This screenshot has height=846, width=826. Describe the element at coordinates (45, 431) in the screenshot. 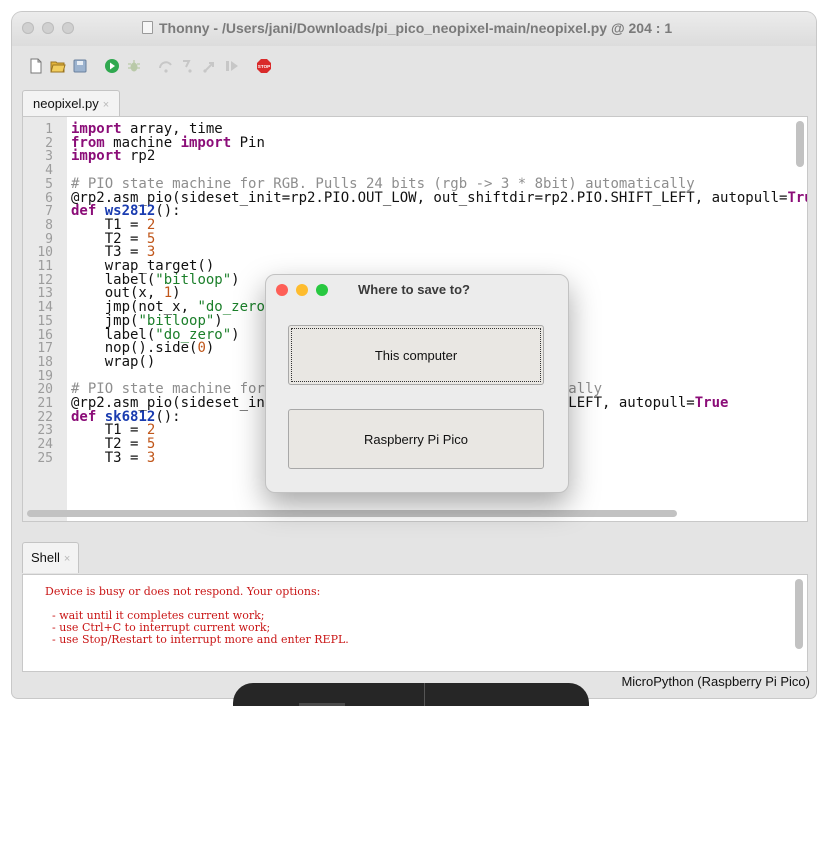

I see `line-number: 23` at that location.